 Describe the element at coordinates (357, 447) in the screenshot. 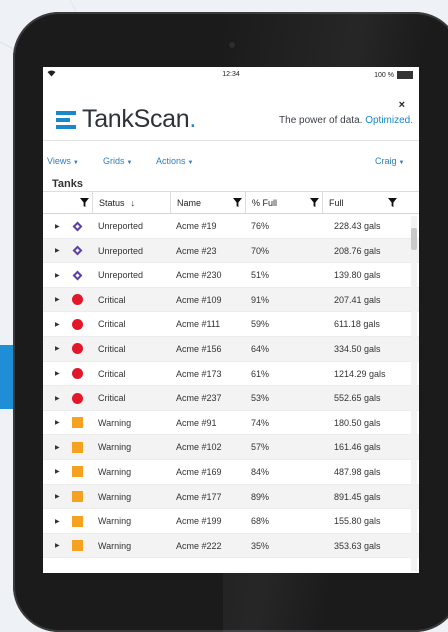

I see `full-cell: 161.46 gals` at that location.